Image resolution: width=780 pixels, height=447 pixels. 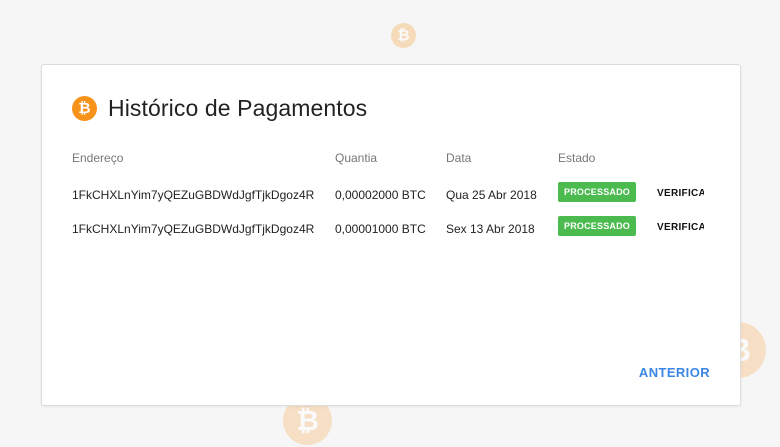 What do you see at coordinates (98, 158) in the screenshot?
I see `header-address: Endereço` at bounding box center [98, 158].